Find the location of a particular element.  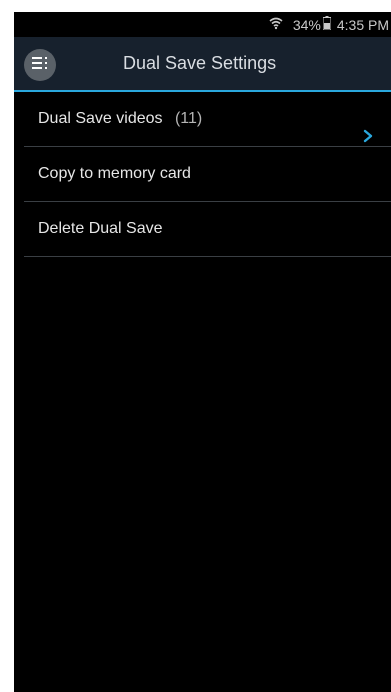

status-bar: 34% 4:35 PM is located at coordinates (202, 24).